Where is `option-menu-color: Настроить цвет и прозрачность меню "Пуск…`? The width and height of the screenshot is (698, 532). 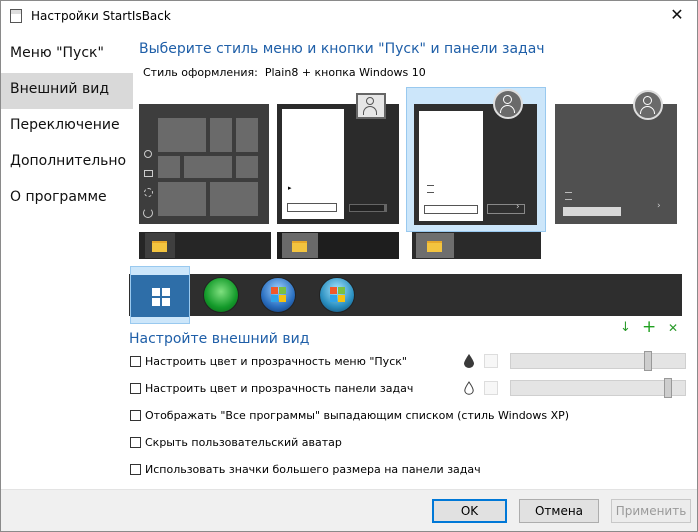 option-menu-color: Настроить цвет и прозрачность меню "Пуск… is located at coordinates (268, 362).